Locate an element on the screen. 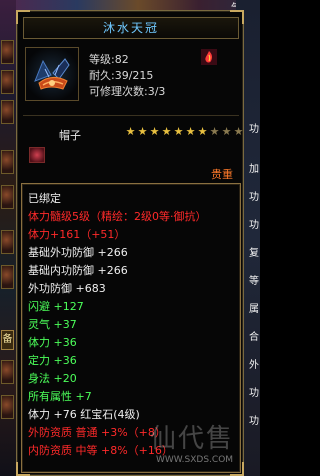 This screenshot has height=476, width=320. item-category: 帽子 is located at coordinates (70, 135).